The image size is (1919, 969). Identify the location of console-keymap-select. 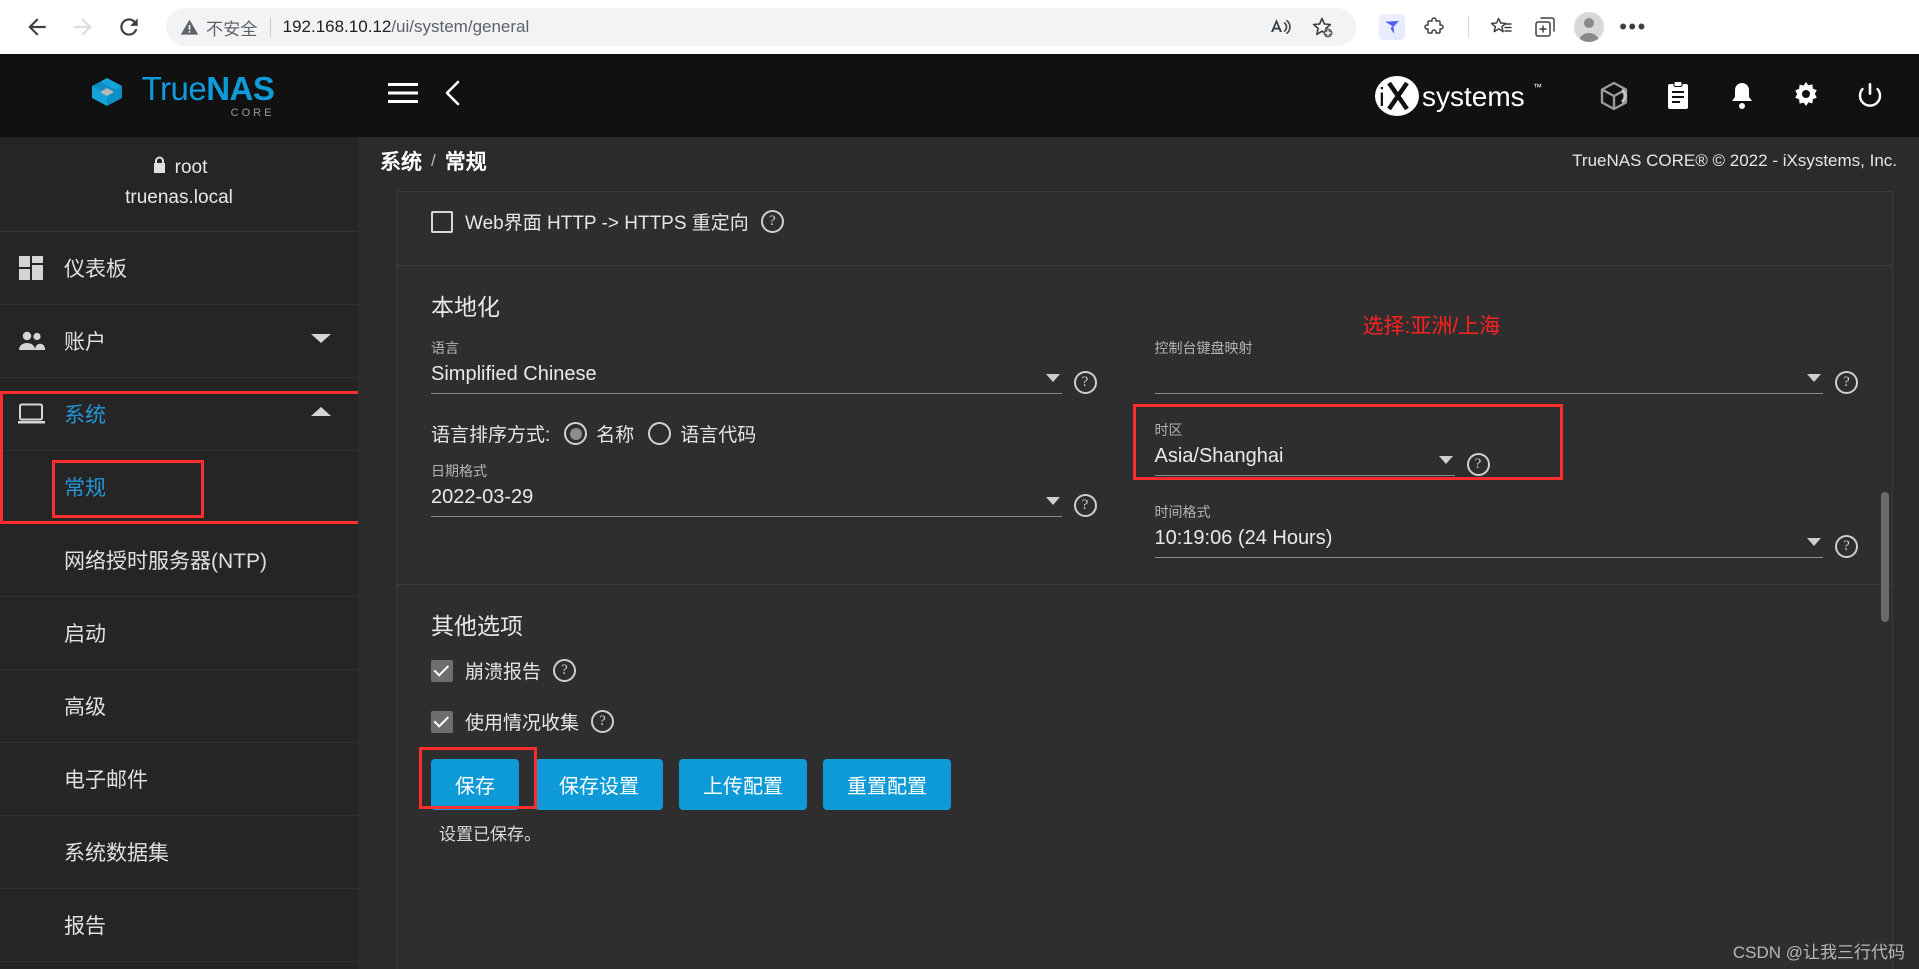
(1488, 378).